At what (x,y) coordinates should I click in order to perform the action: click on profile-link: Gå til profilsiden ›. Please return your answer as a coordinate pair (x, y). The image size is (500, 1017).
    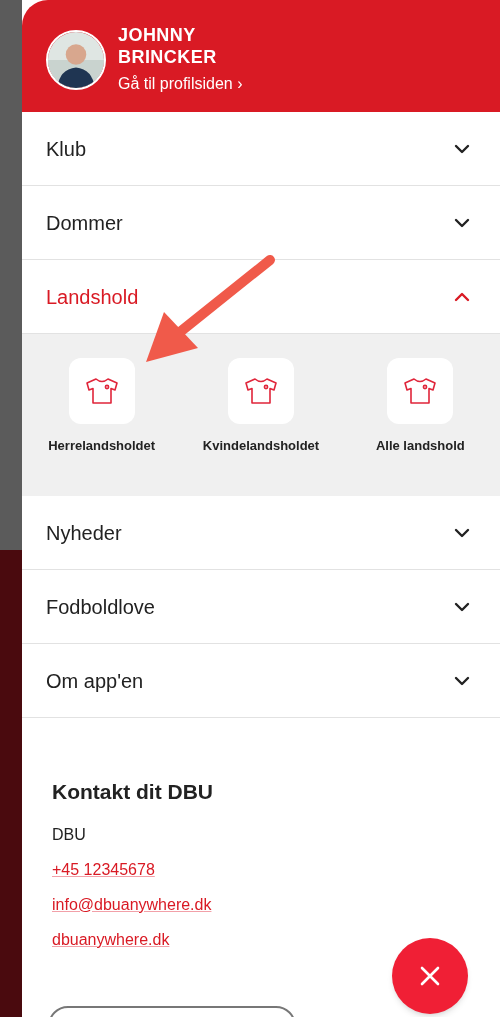
    Looking at the image, I should click on (180, 84).